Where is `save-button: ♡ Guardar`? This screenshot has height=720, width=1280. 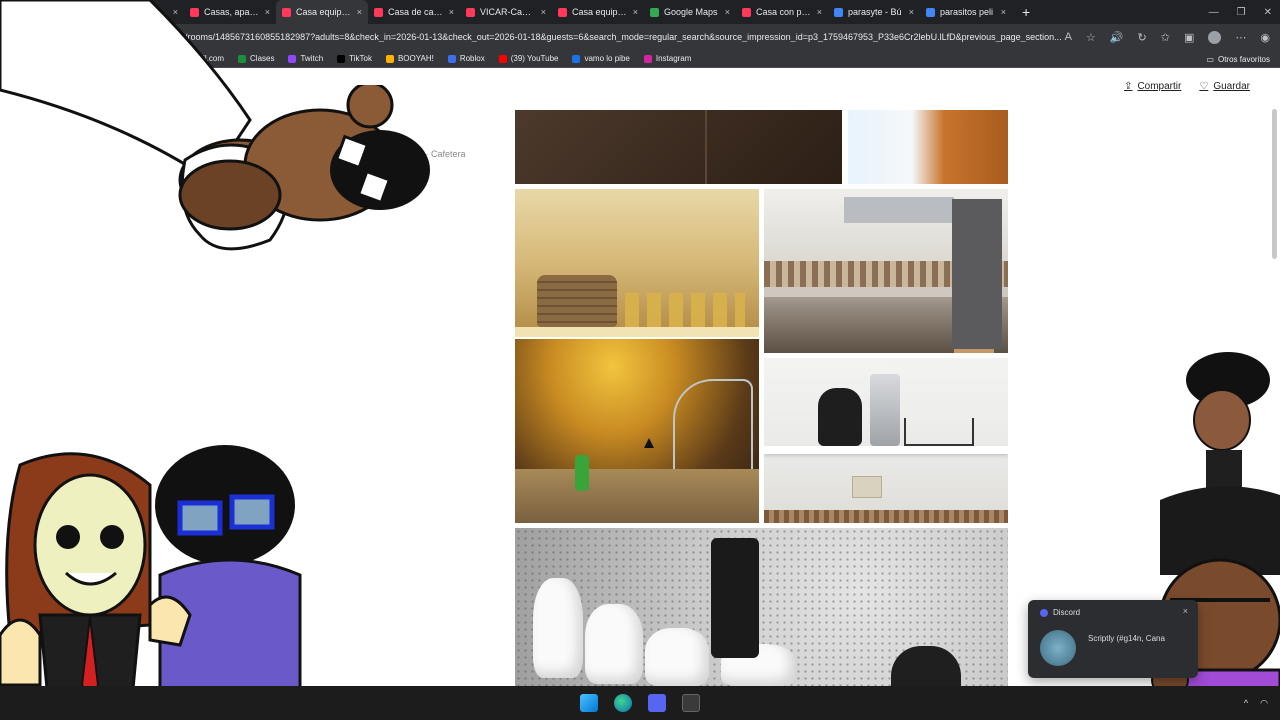
save-button: ♡ Guardar is located at coordinates (1224, 86).